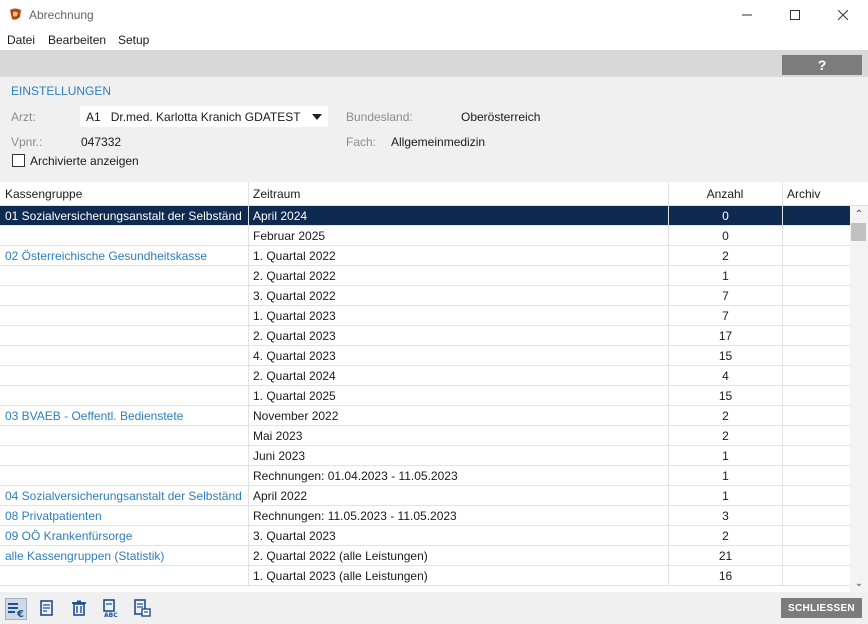  What do you see at coordinates (458, 316) in the screenshot?
I see `zeitraum-cell: 1. Quartal 2023` at bounding box center [458, 316].